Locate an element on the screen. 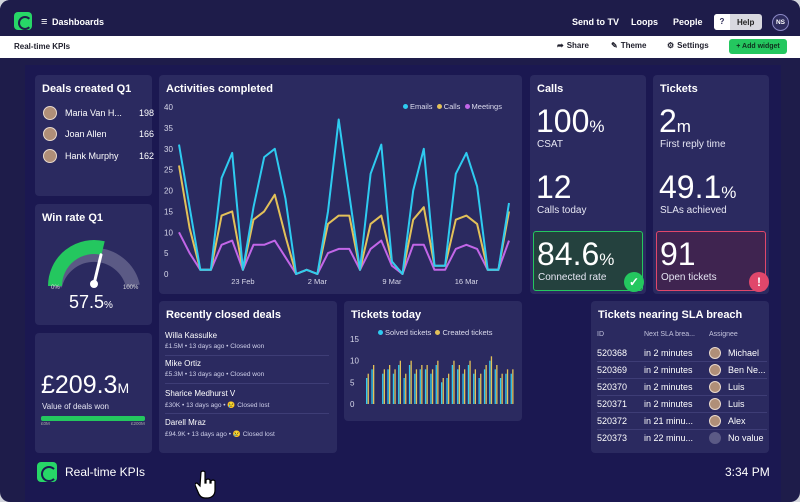 The height and width of the screenshot is (502, 800). column-header: Assignee is located at coordinates (723, 334).